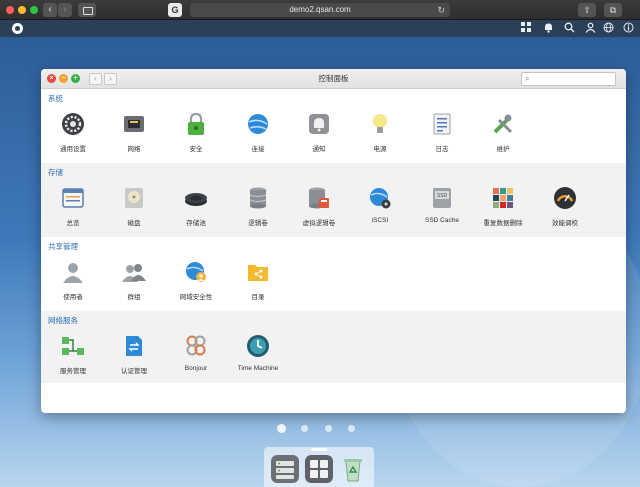 This screenshot has width=640, height=487. Describe the element at coordinates (503, 223) in the screenshot. I see `item-label: 重复数据删除` at that location.